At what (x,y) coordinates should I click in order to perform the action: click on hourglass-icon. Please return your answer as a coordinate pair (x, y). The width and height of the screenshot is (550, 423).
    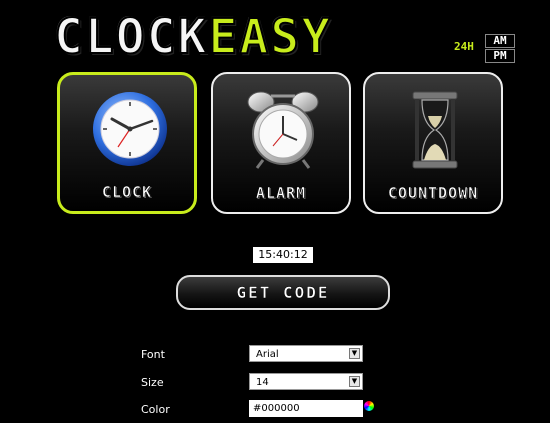
    Looking at the image, I should click on (435, 130).